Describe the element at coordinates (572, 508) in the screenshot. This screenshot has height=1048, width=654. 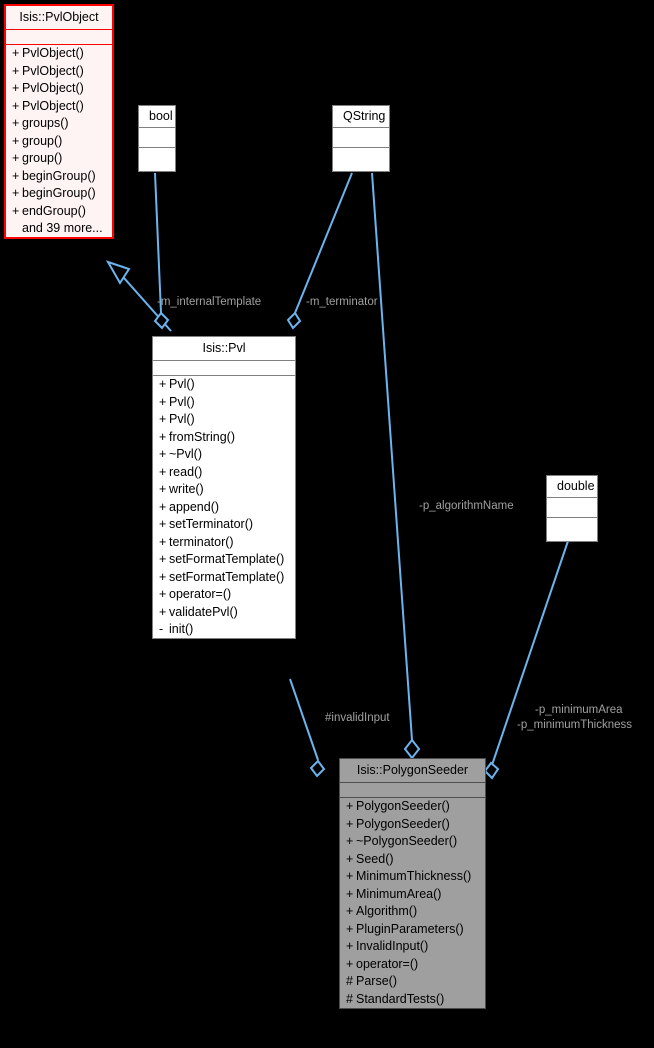
I see `class-node-double: double` at that location.